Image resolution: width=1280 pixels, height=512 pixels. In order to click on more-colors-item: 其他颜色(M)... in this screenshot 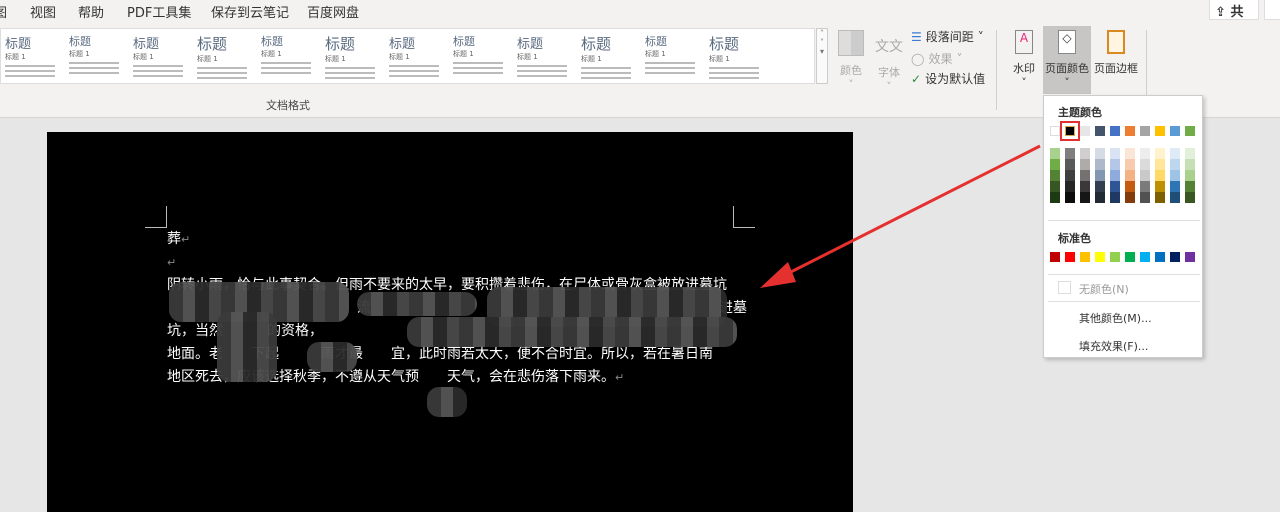, I will do `click(1115, 318)`.